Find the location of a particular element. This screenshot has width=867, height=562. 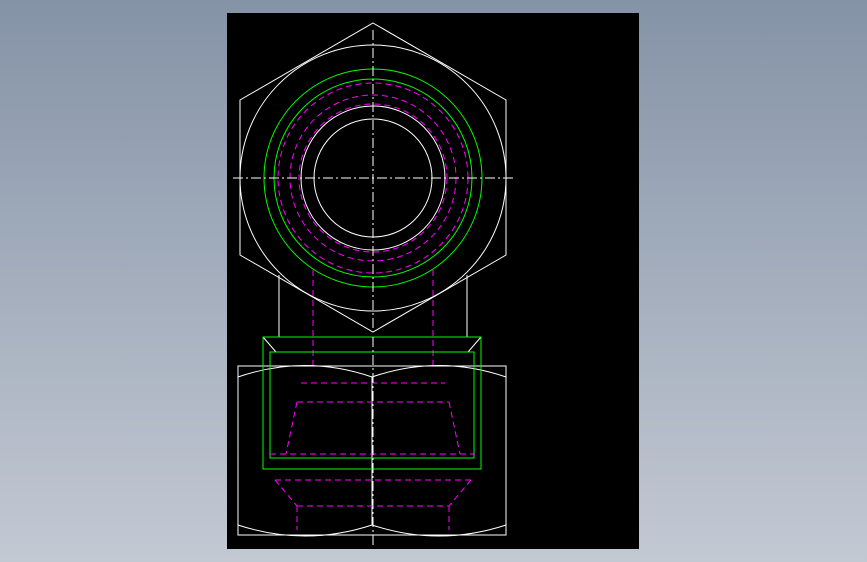

hidden-chamfer-left is located at coordinates (286, 493).